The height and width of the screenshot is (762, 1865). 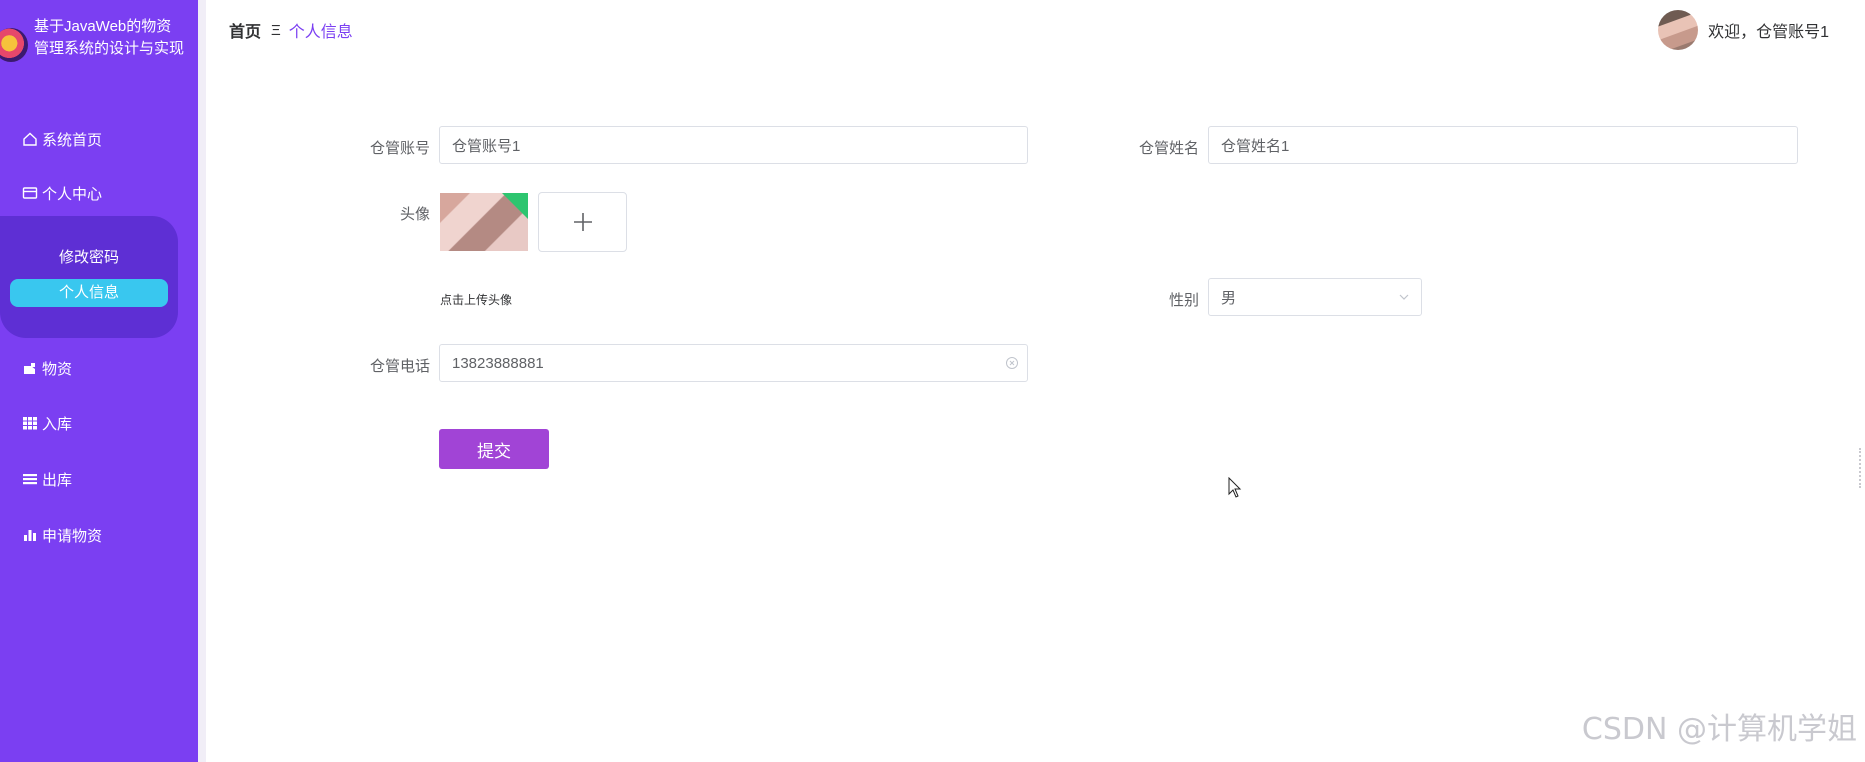 What do you see at coordinates (109, 37) in the screenshot?
I see `app-title: 基于JavaWeb的物资管理系统的设计与实现` at bounding box center [109, 37].